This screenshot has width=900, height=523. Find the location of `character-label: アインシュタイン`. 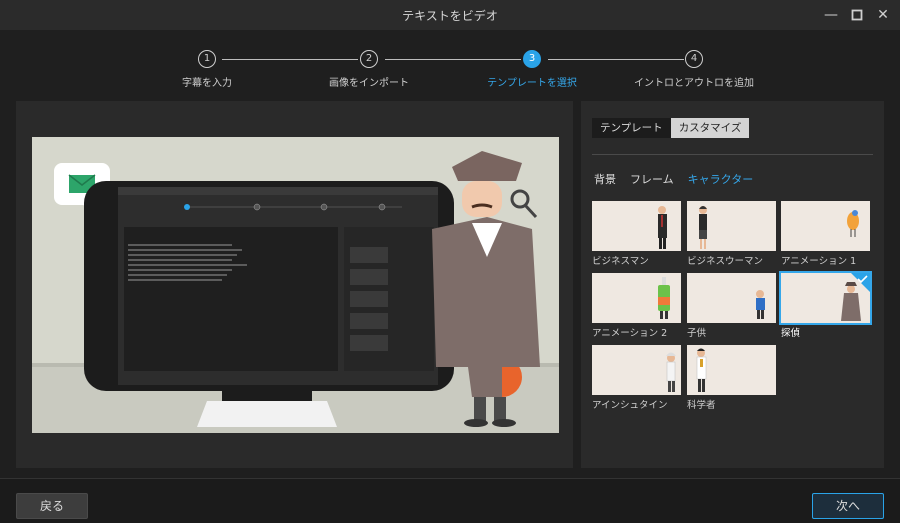

character-label: アインシュタイン is located at coordinates (630, 405).